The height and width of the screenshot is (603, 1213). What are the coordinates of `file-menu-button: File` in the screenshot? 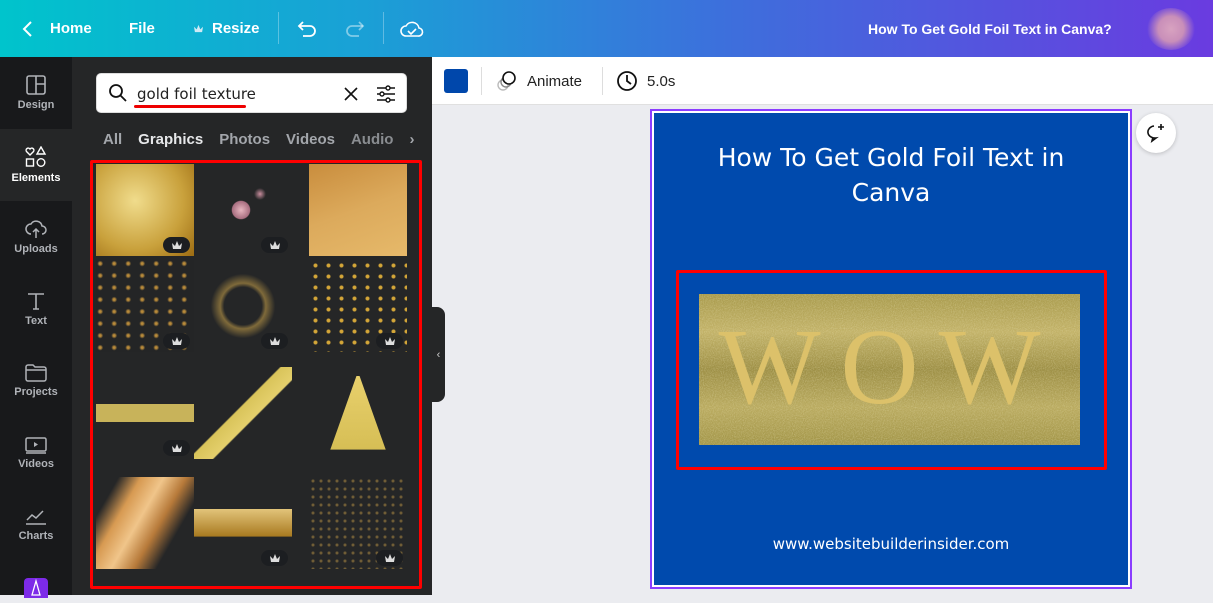 It's located at (142, 28).